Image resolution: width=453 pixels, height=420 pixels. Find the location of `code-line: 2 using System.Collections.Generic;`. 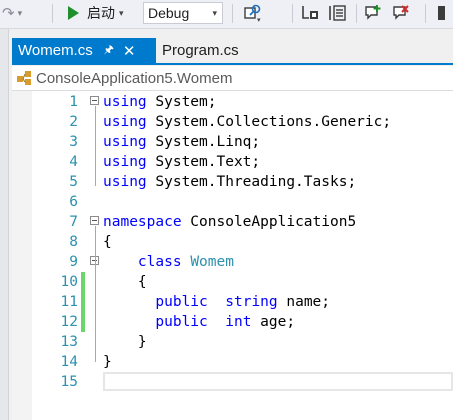

code-line: 2 using System.Collections.Generic; is located at coordinates (232, 122).